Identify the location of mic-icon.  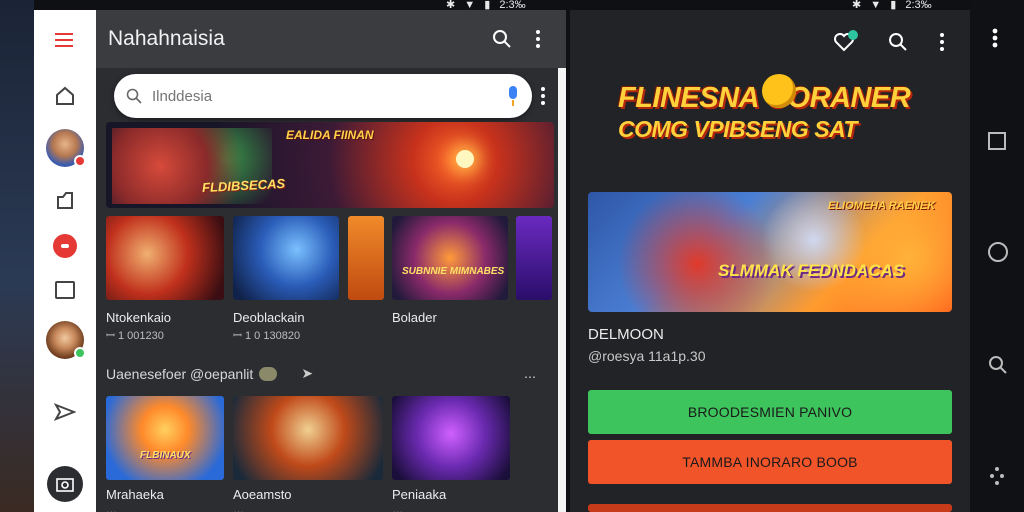
(513, 96).